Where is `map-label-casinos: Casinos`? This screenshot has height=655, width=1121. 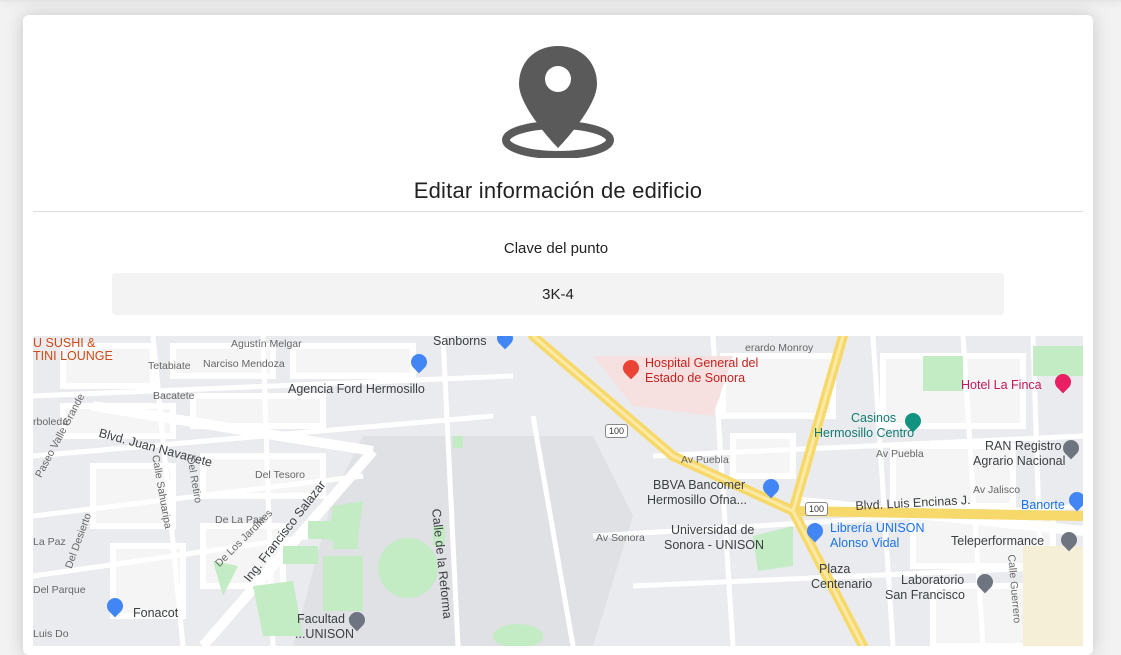
map-label-casinos: Casinos is located at coordinates (874, 418).